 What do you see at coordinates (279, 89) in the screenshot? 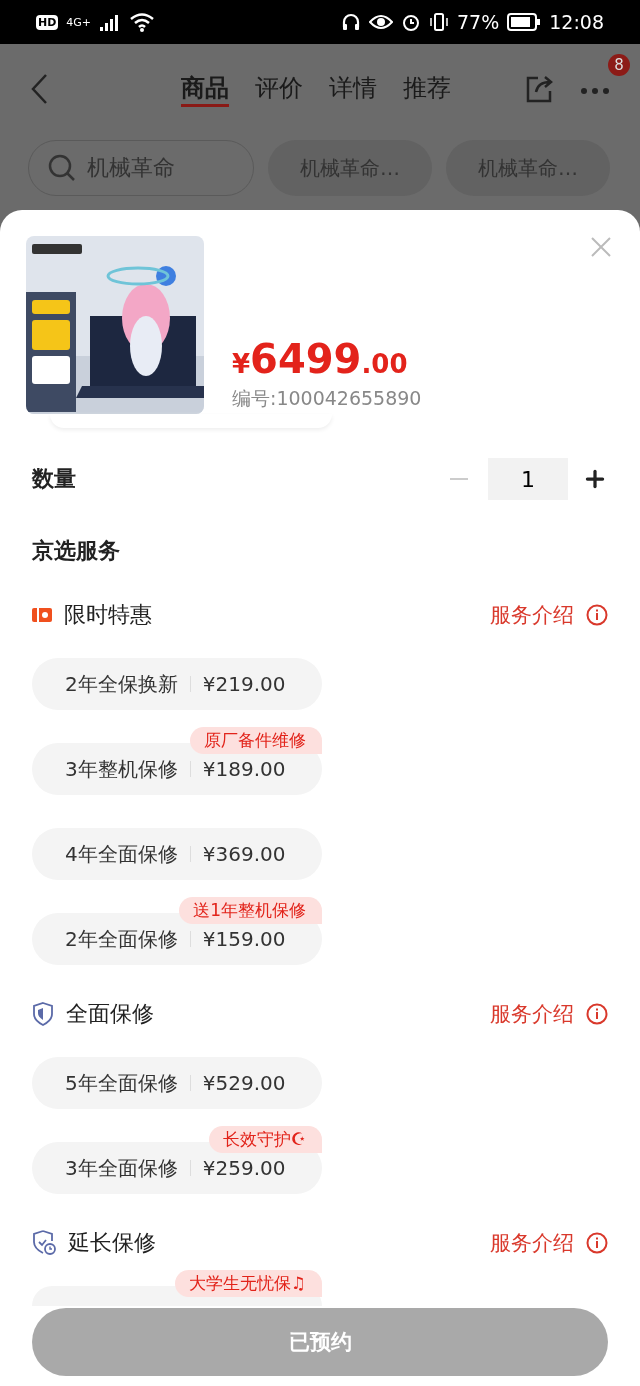
I see `nav-tab: 评价` at bounding box center [279, 89].